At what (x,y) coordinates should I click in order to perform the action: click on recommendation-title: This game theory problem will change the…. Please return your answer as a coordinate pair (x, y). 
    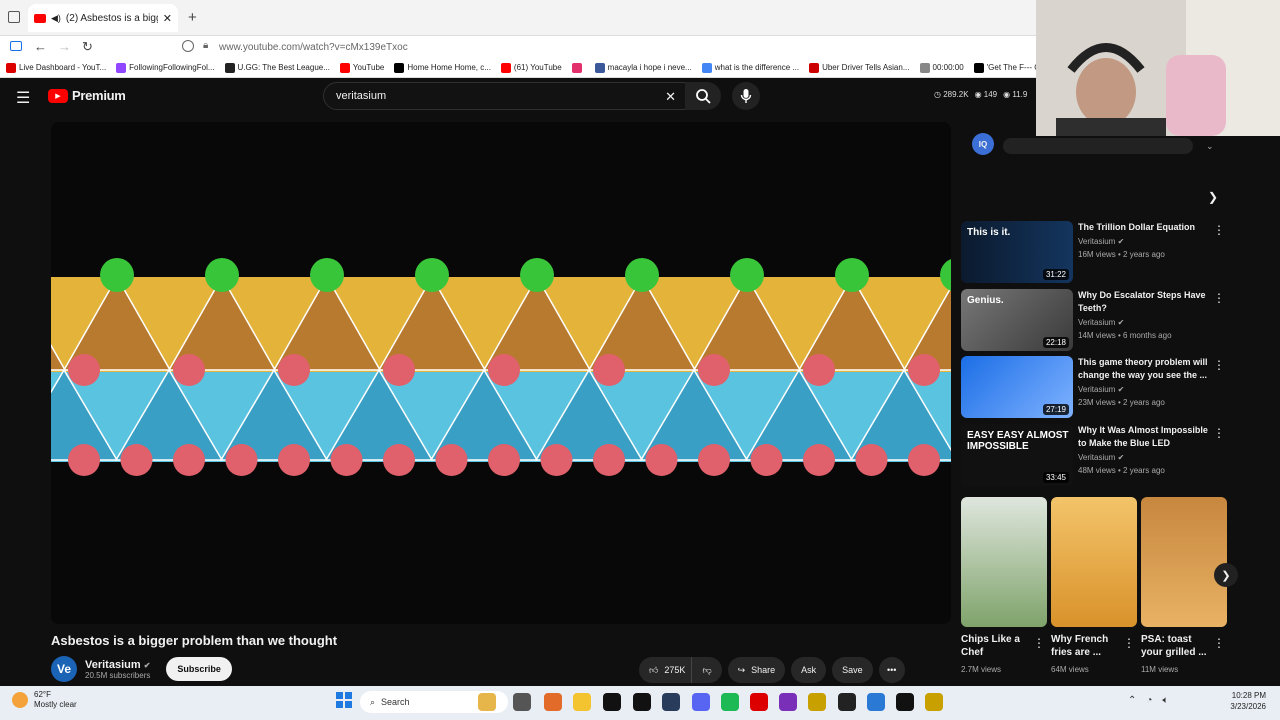
    Looking at the image, I should click on (1143, 369).